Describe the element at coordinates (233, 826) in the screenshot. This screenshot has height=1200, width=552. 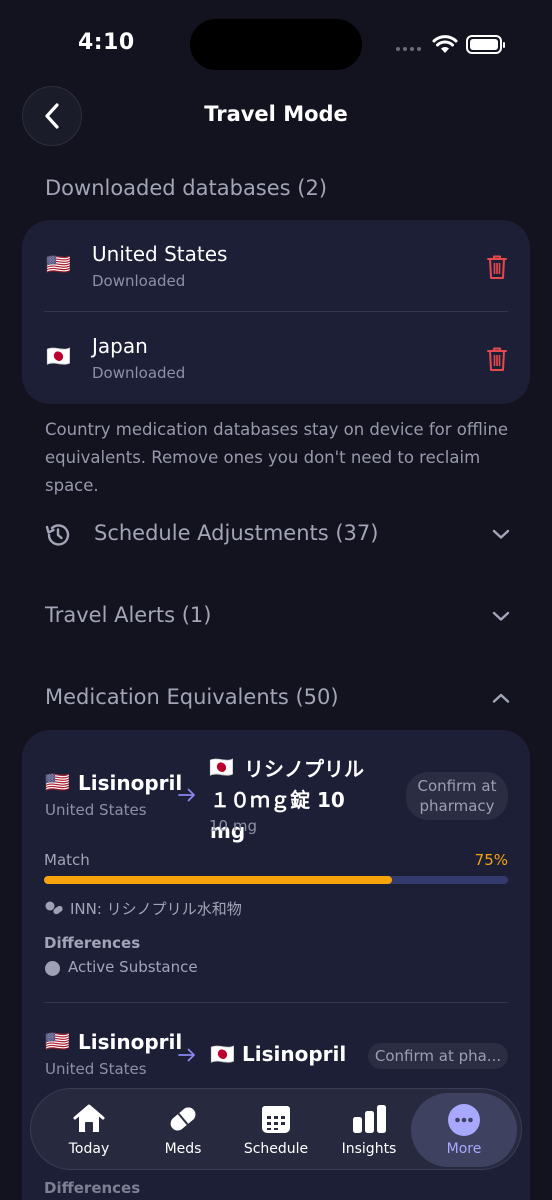
I see `target-dose: 10 mg` at that location.